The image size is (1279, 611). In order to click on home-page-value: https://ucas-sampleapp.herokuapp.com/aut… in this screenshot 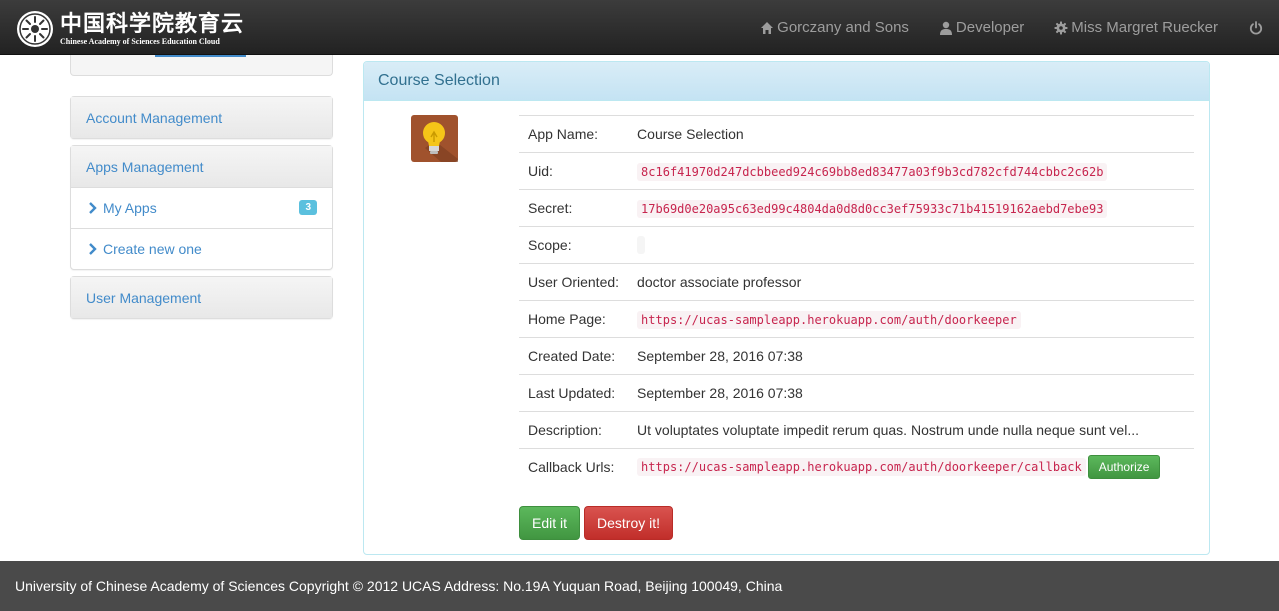, I will do `click(829, 320)`.